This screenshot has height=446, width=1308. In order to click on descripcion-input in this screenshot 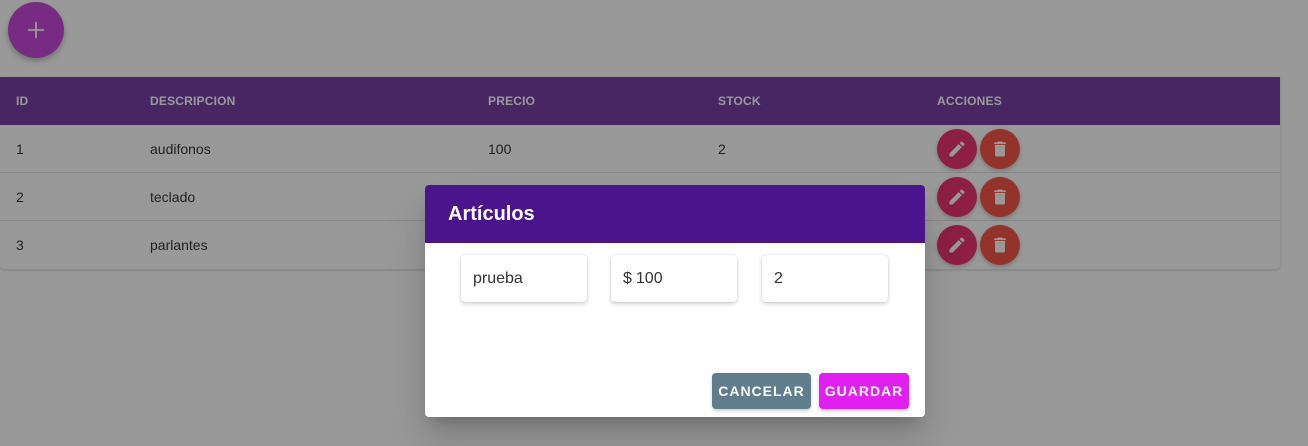, I will do `click(530, 278)`.